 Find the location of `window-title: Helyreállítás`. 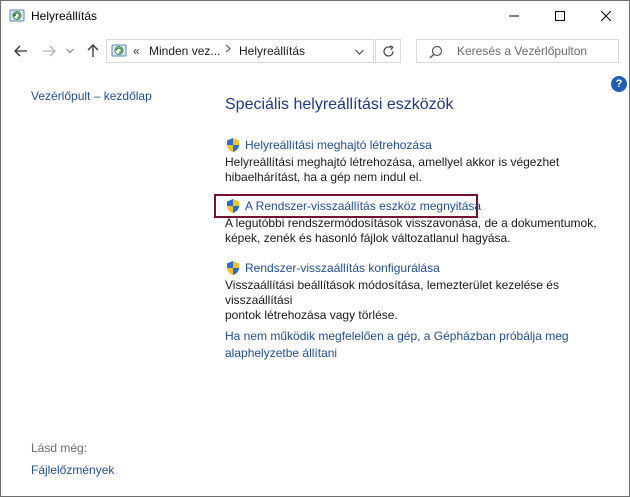

window-title: Helyreállítás is located at coordinates (64, 16).